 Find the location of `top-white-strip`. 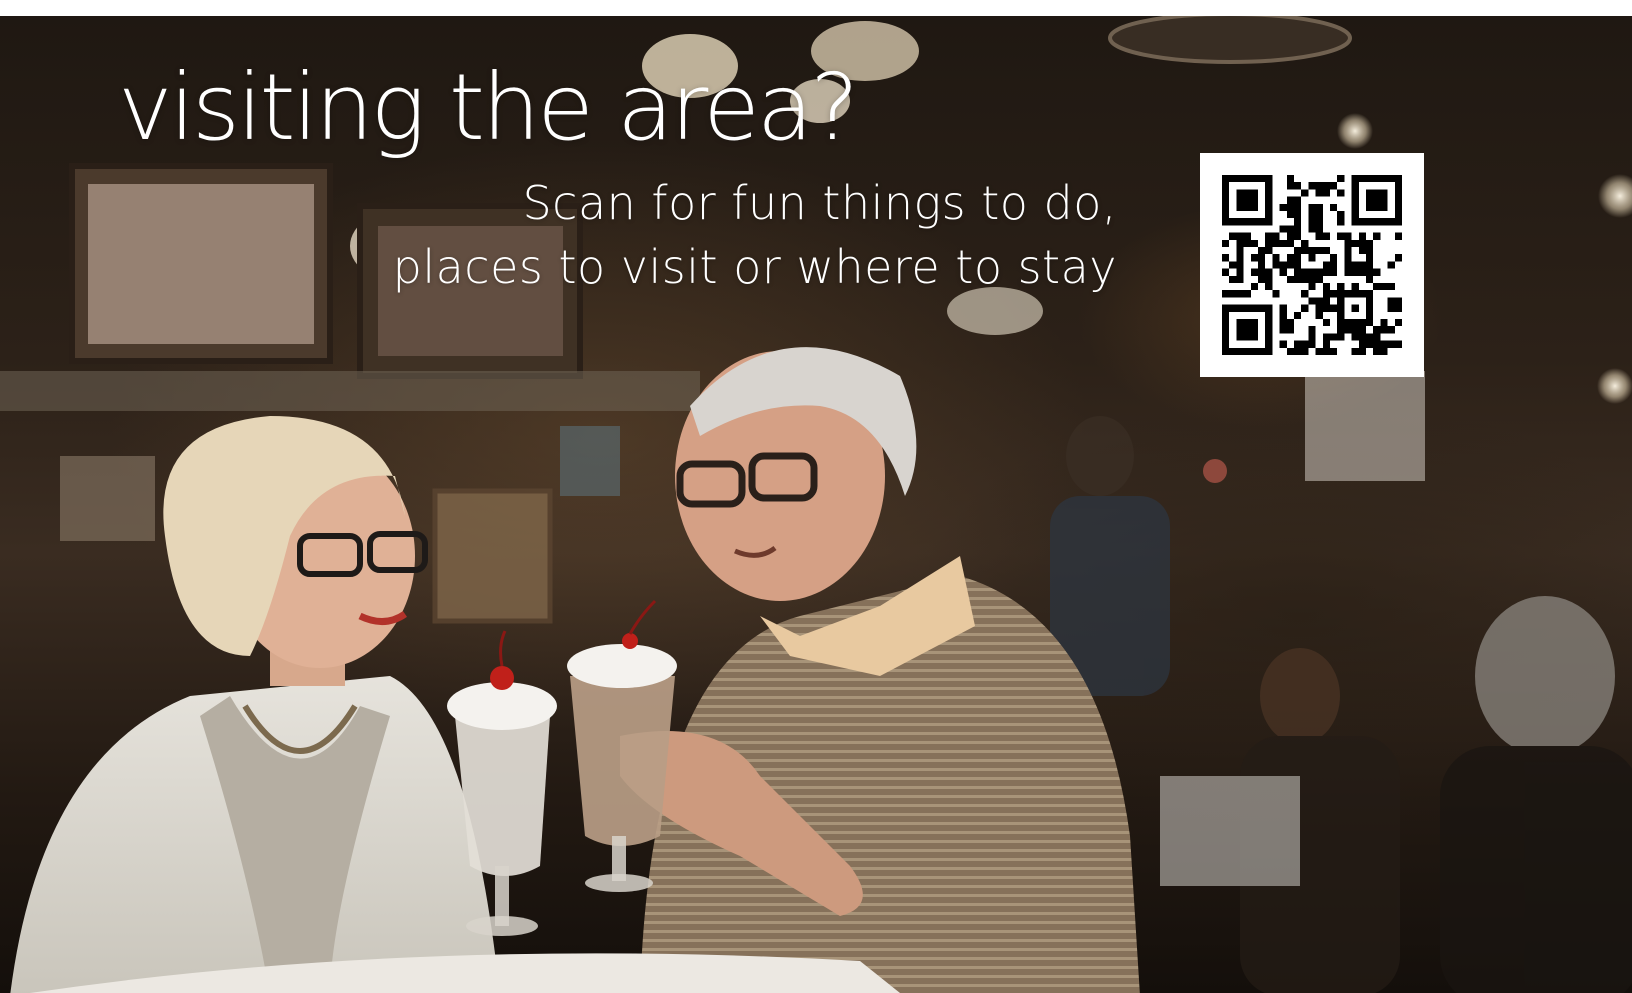

top-white-strip is located at coordinates (816, 8).